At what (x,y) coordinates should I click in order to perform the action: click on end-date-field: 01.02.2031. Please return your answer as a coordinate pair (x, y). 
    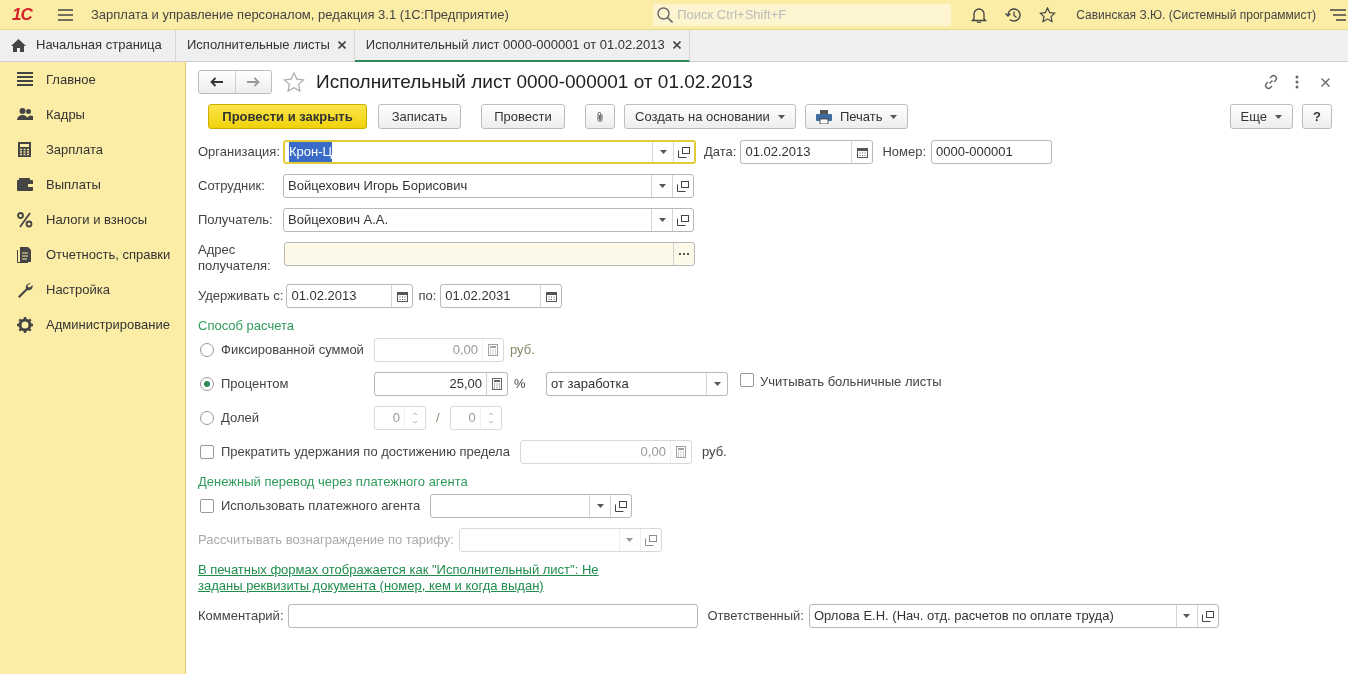
    Looking at the image, I should click on (501, 296).